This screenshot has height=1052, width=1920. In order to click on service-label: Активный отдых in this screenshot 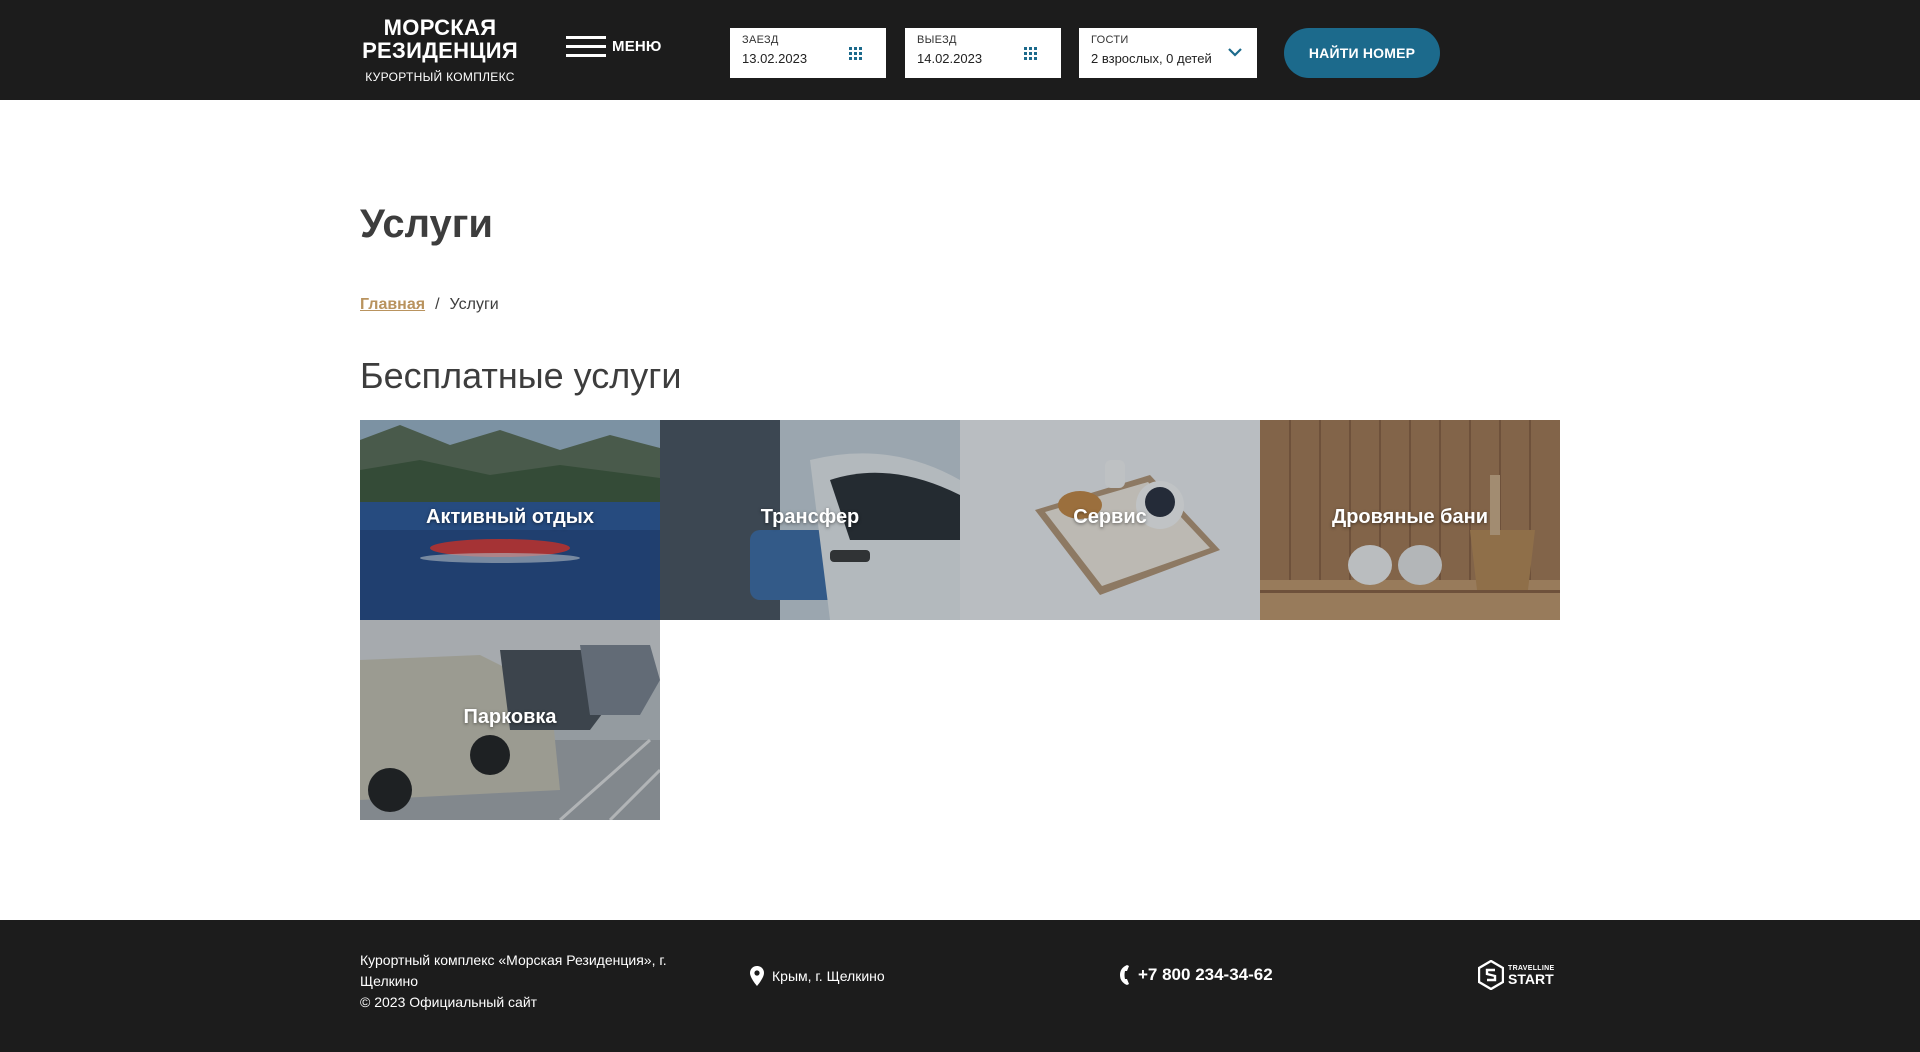, I will do `click(510, 517)`.